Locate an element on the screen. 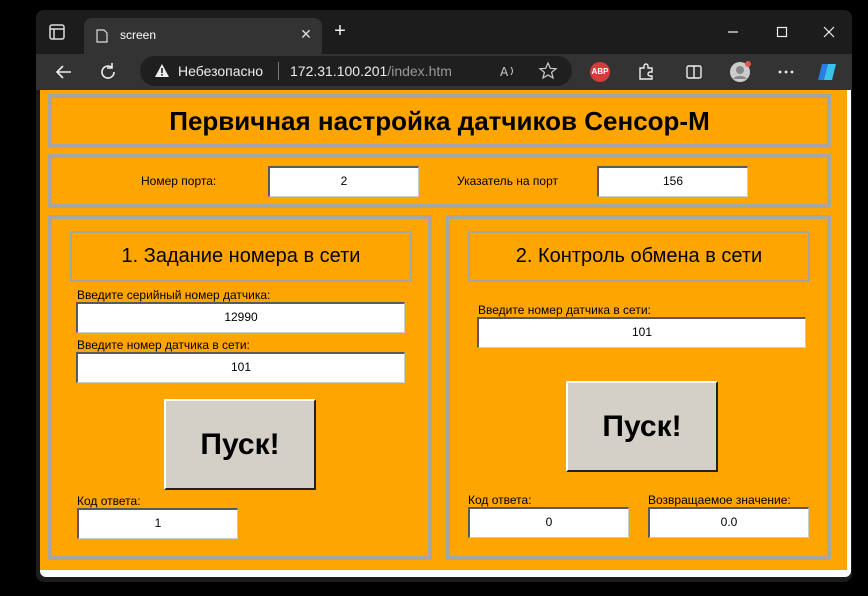 The height and width of the screenshot is (596, 868). address-bar: Небезопасно 172.31.100.201/index.htm A is located at coordinates (356, 71).